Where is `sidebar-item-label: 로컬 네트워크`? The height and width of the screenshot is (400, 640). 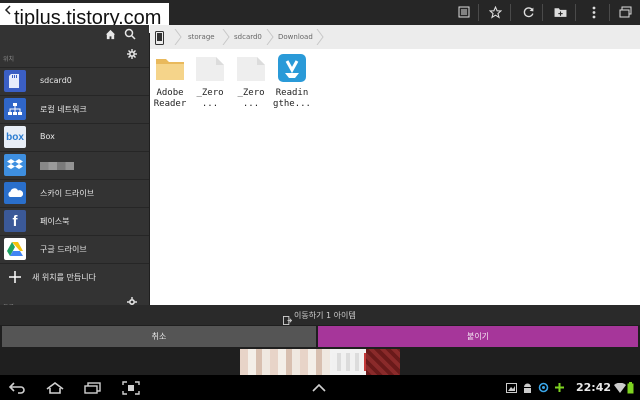
sidebar-item-label: 로컬 네트워크 is located at coordinates (63, 109).